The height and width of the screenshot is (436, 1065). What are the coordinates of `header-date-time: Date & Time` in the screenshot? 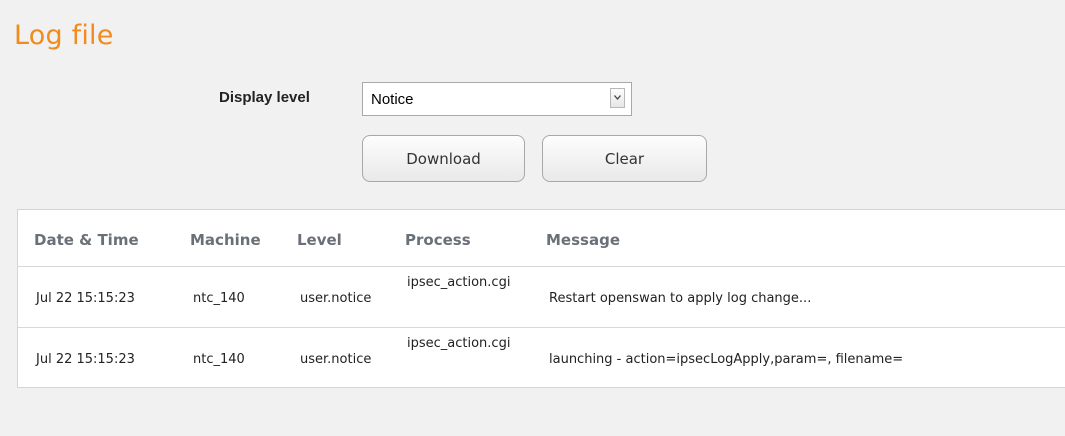 It's located at (86, 240).